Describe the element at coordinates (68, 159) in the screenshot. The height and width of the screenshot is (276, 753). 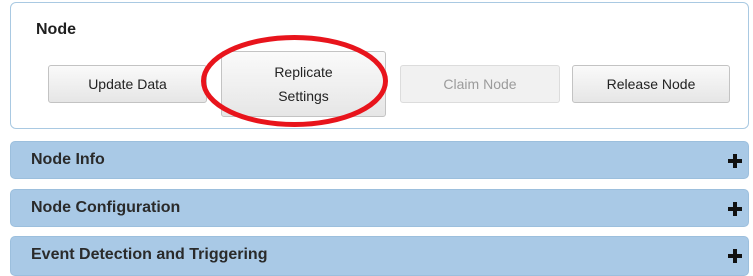
I see `accordion-node-info-label: Node Info` at that location.